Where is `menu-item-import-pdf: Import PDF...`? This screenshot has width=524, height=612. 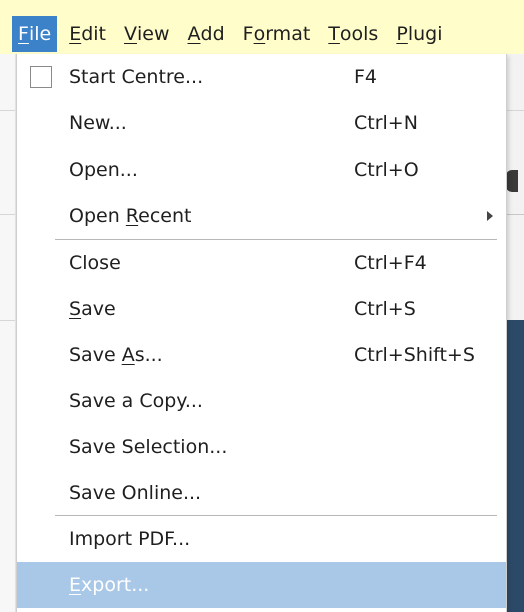
menu-item-import-pdf: Import PDF... is located at coordinates (261, 539).